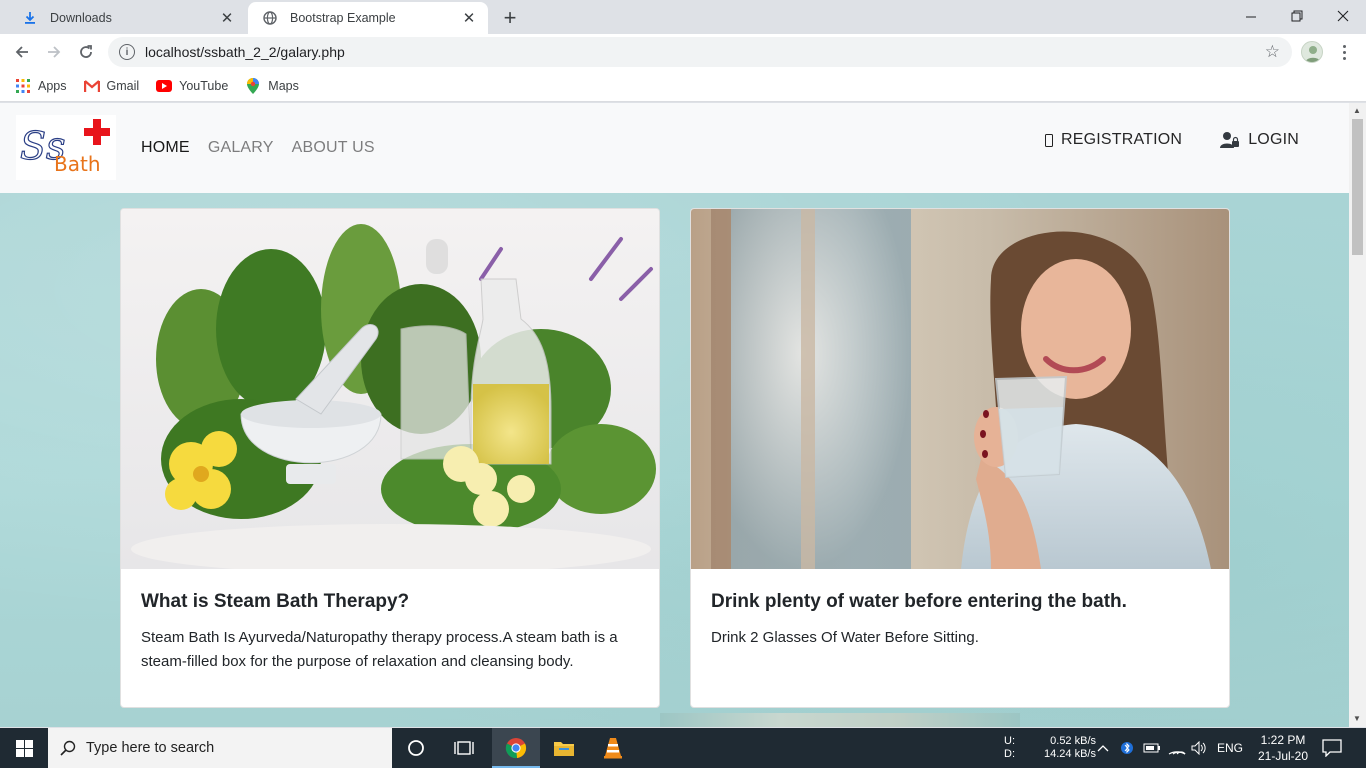 The image size is (1366, 768). I want to click on battery-icon, so click(1151, 748).